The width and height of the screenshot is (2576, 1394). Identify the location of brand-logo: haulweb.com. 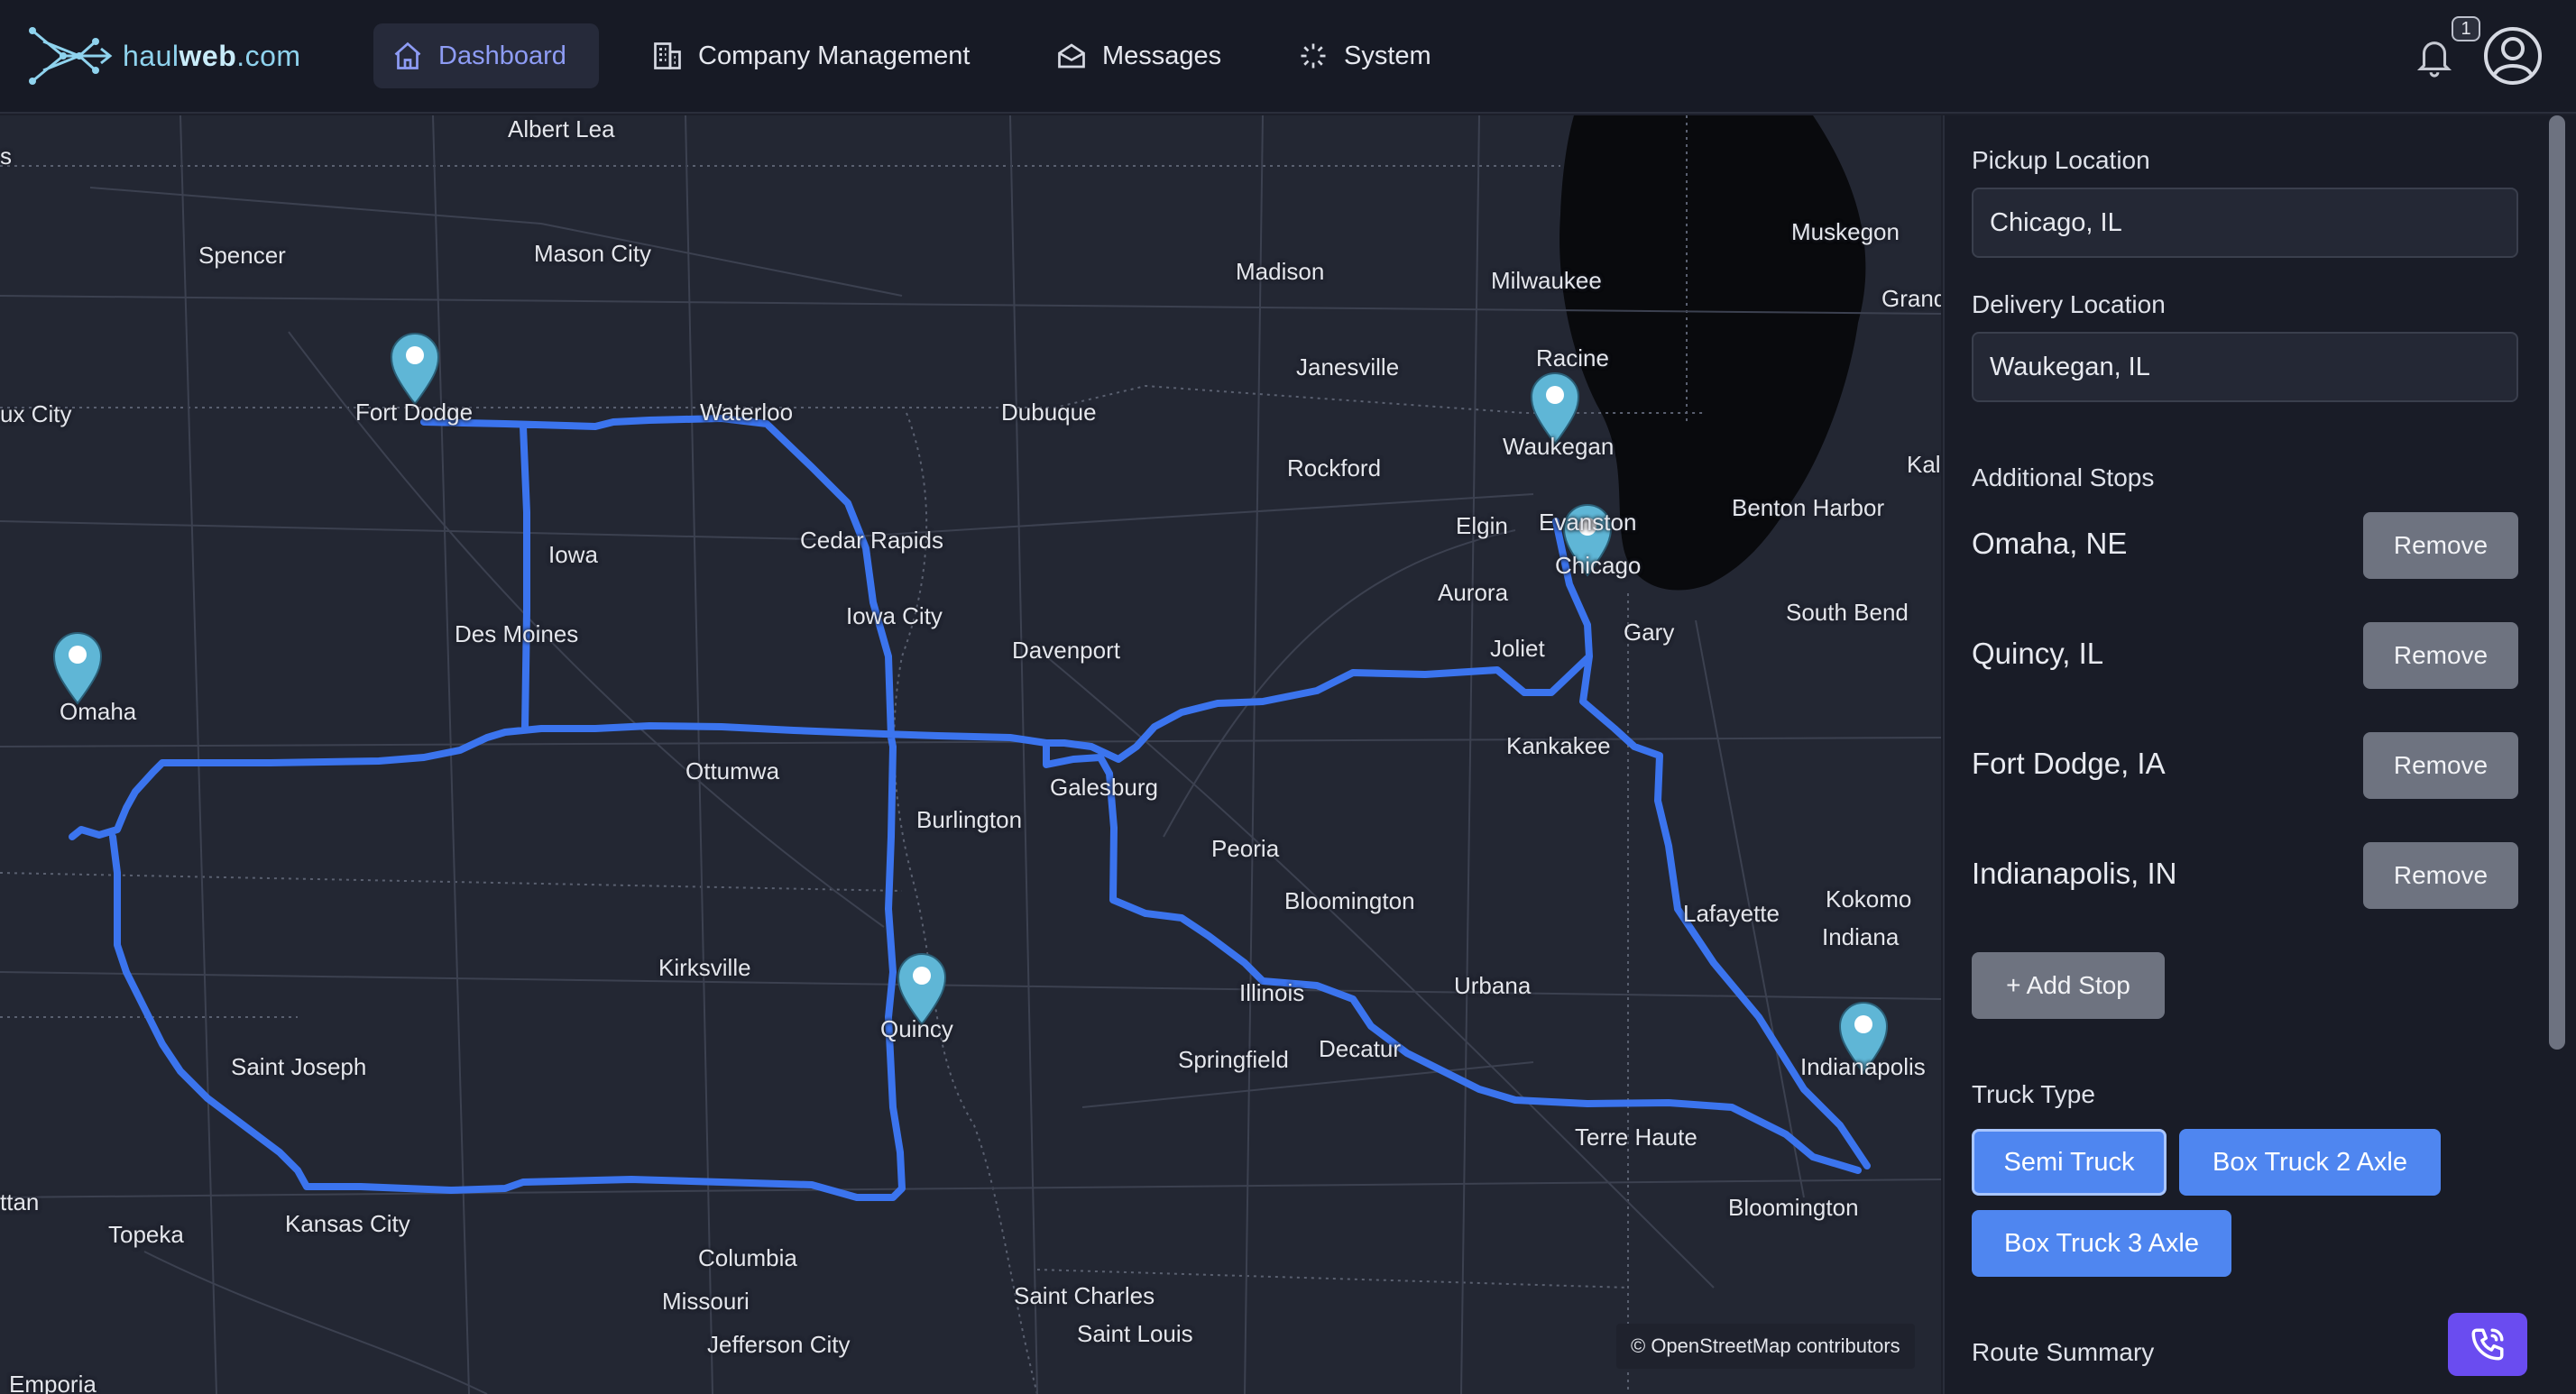
(164, 56).